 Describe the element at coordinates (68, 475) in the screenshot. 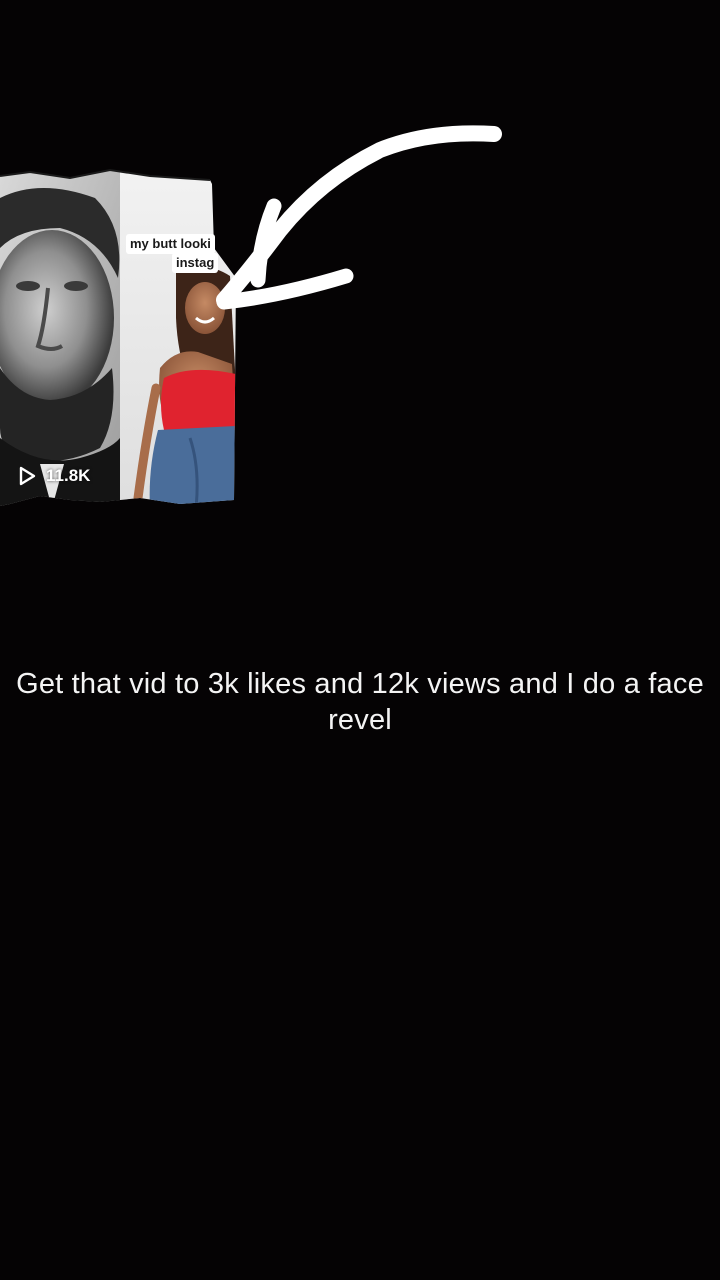

I see `view-count-value: 11.8K` at that location.